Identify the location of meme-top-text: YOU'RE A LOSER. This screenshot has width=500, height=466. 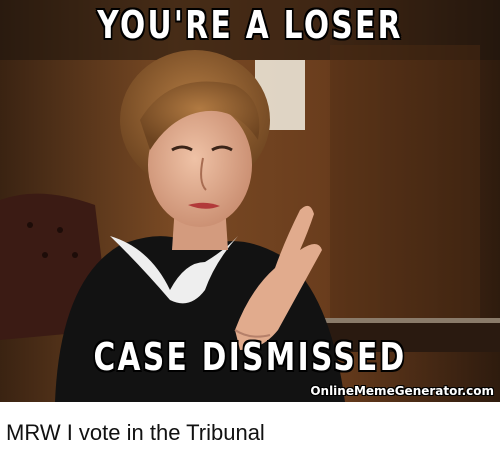
(250, 25).